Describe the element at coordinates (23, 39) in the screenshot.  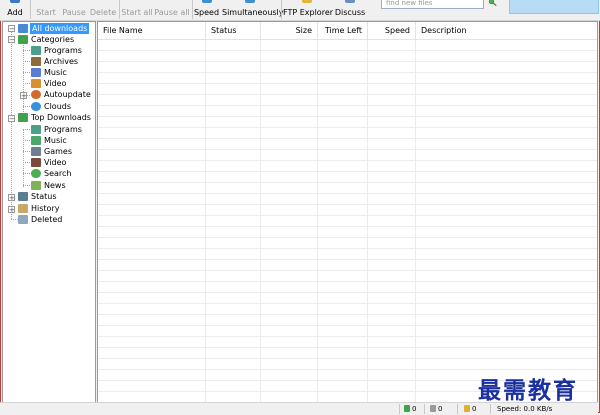
I see `categories-icon` at that location.